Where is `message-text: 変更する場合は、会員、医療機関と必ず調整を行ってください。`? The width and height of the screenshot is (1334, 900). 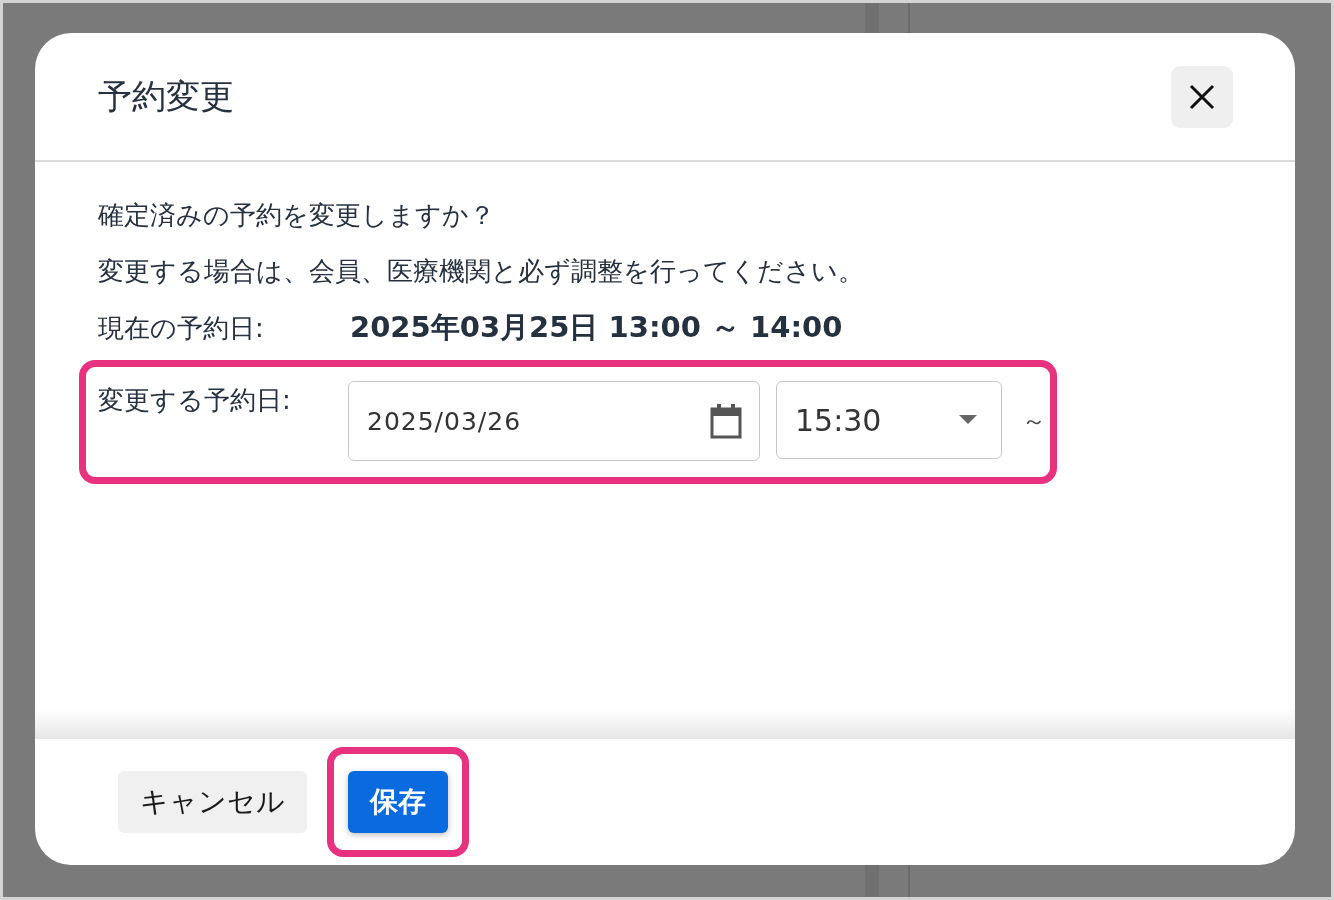 message-text: 変更する場合は、会員、医療機関と必ず調整を行ってください。 is located at coordinates (481, 271).